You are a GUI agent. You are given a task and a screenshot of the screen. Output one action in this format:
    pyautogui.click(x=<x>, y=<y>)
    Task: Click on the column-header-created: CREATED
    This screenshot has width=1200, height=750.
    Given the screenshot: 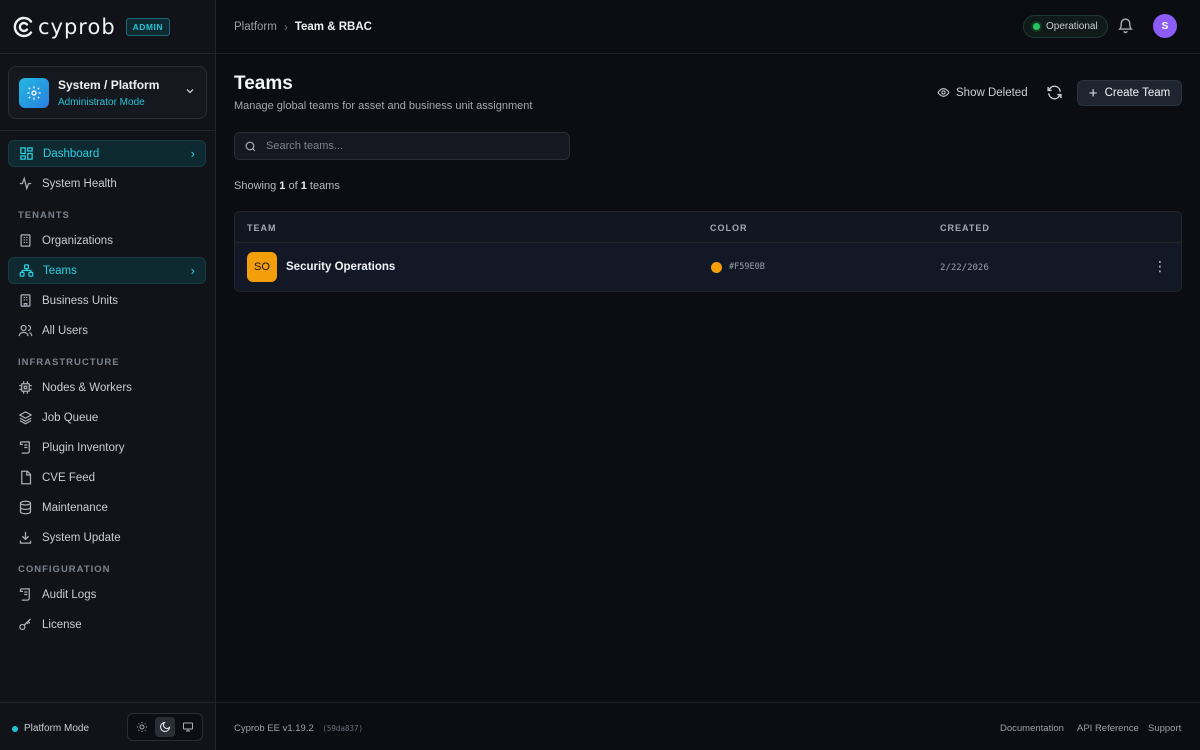 What is the action you would take?
    pyautogui.click(x=965, y=228)
    